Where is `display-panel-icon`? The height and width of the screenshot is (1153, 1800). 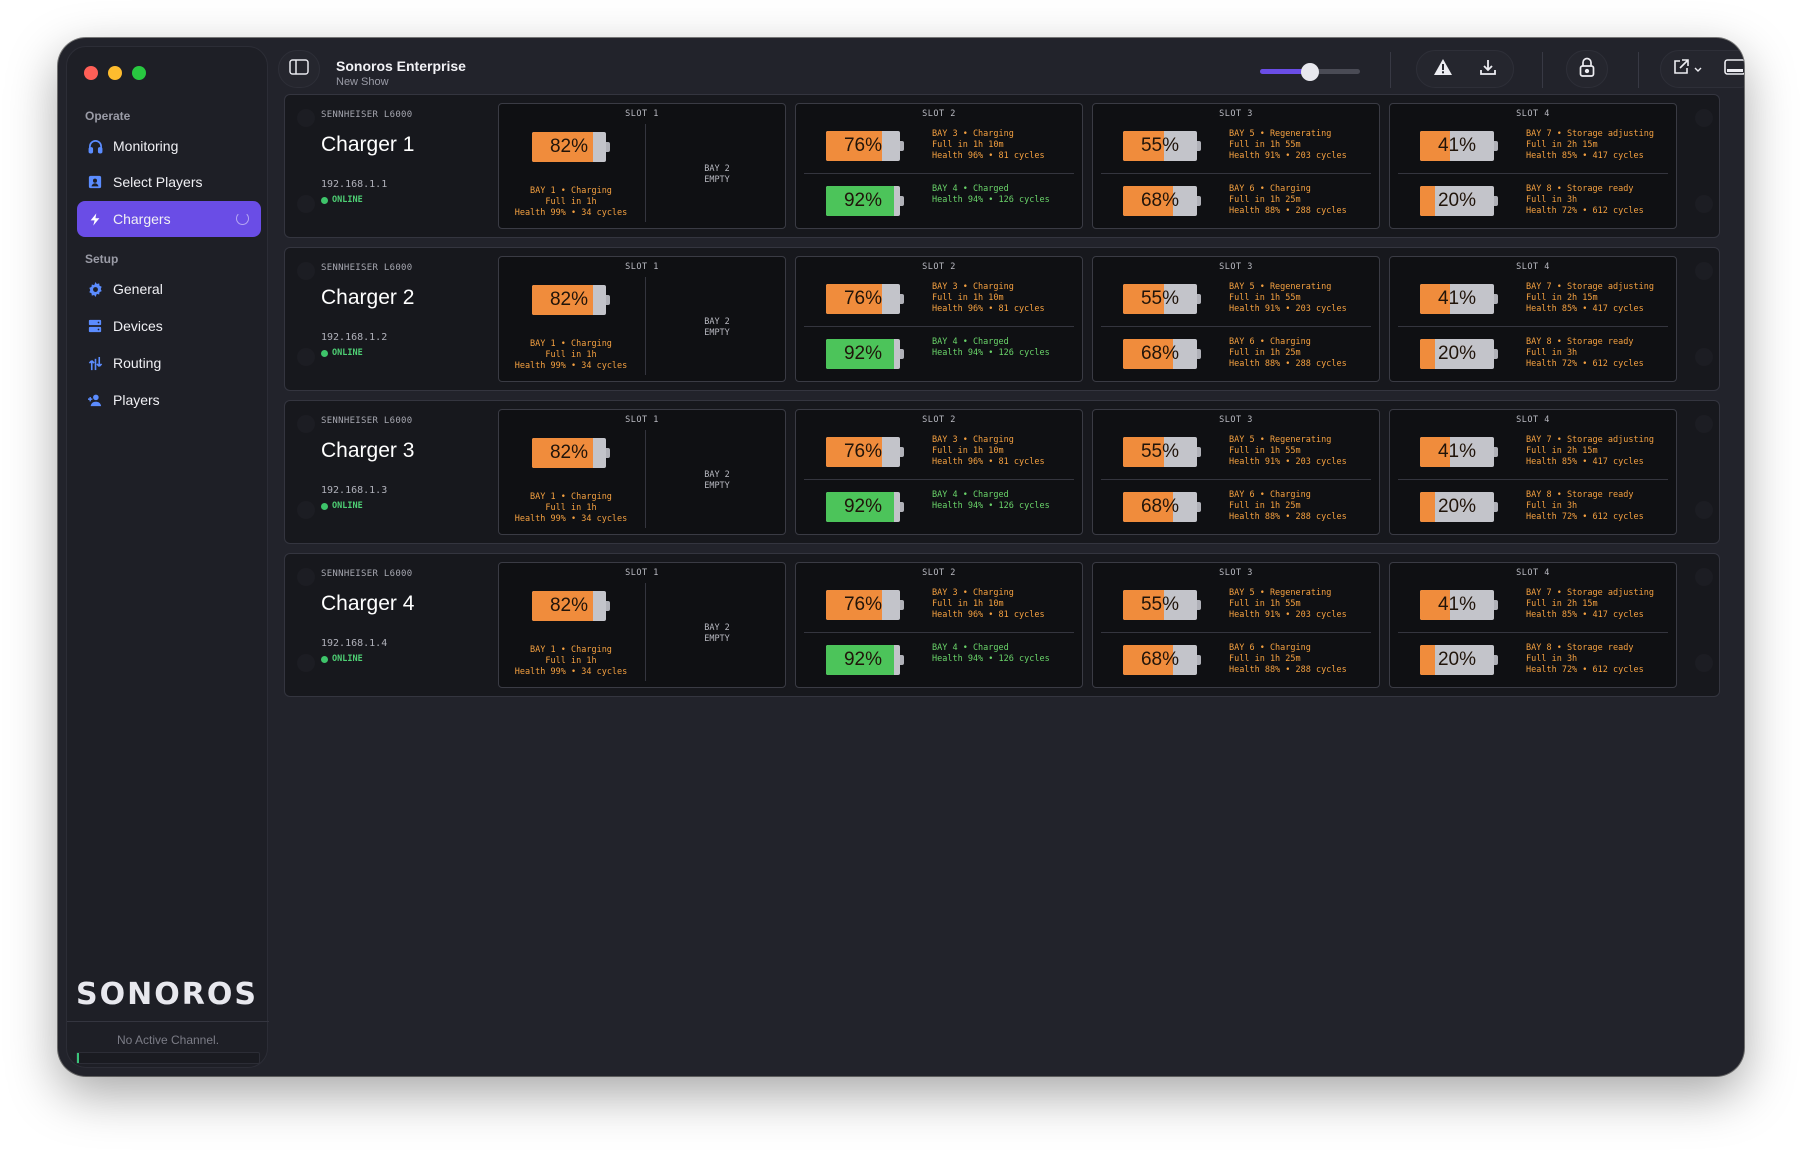
display-panel-icon is located at coordinates (1734, 69).